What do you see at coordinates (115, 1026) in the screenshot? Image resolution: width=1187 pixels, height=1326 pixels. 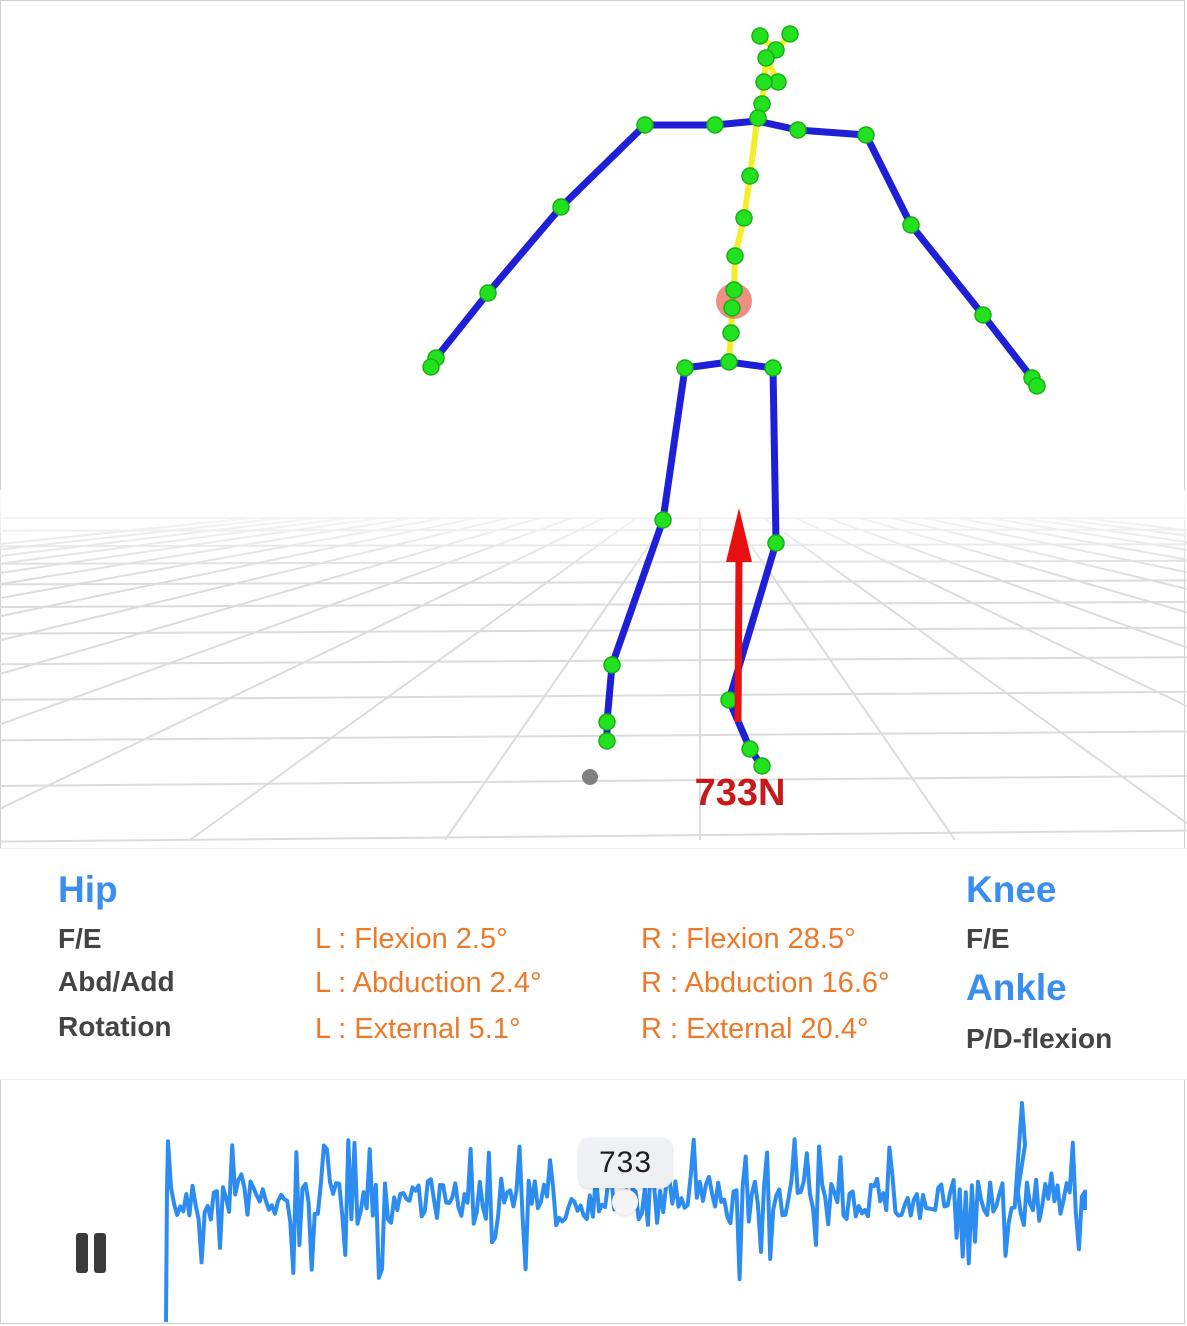 I see `hip-row-rotation: Rotation` at bounding box center [115, 1026].